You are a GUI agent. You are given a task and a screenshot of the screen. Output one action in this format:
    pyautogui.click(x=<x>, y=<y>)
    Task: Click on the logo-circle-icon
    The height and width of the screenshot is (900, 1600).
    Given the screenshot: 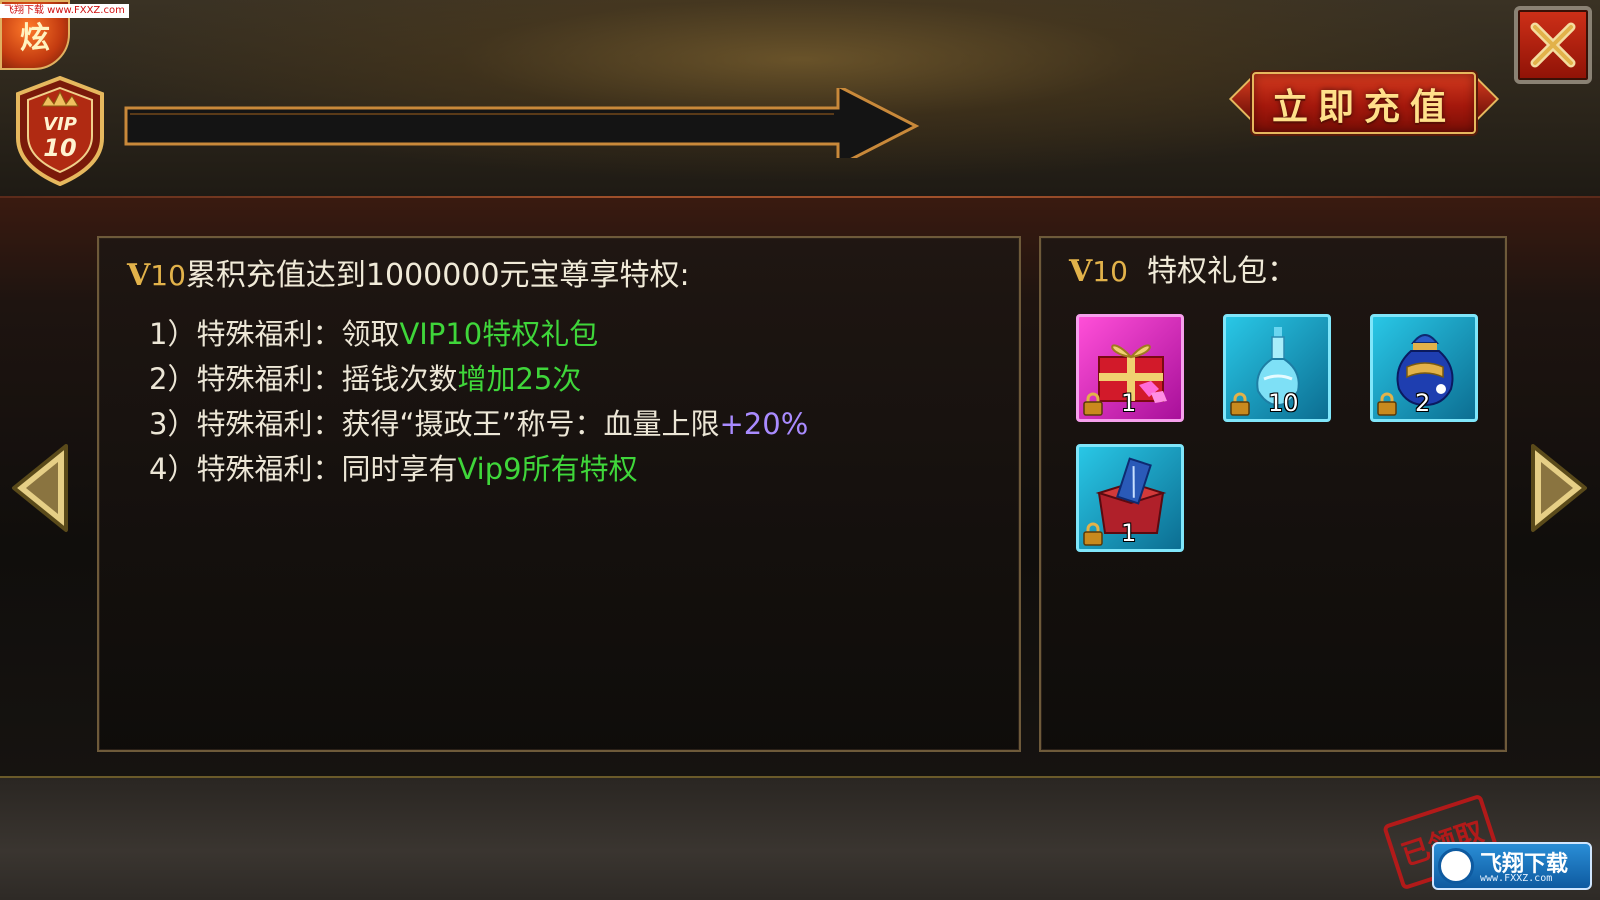 What is the action you would take?
    pyautogui.click(x=1456, y=866)
    